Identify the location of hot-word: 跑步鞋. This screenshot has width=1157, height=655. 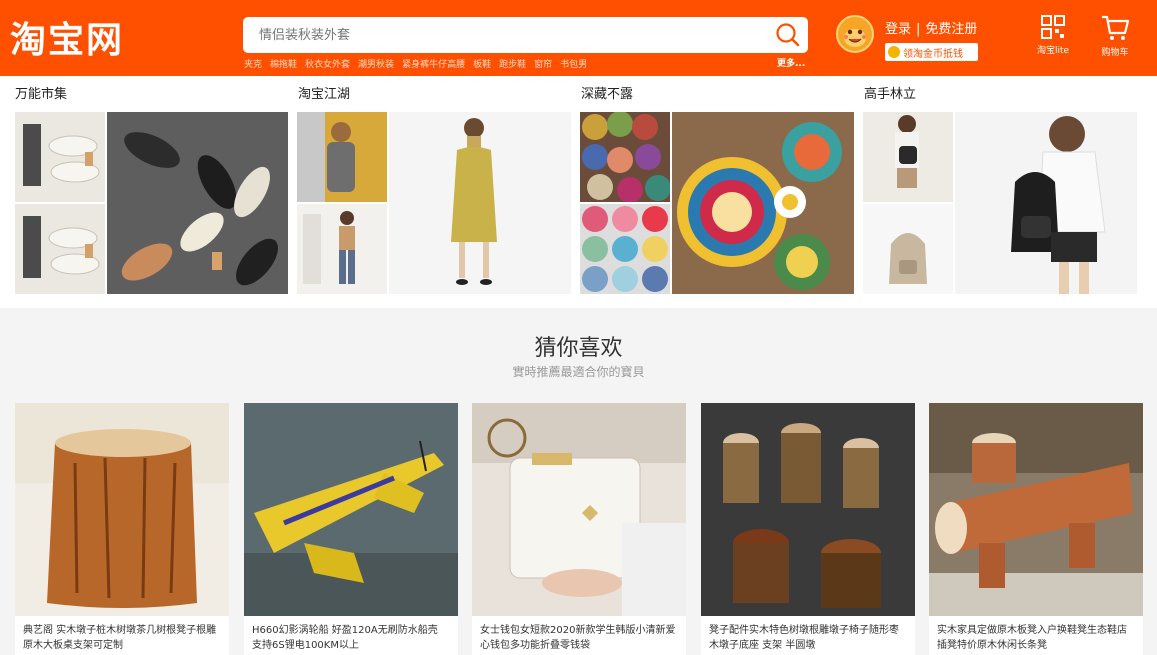
(512, 64).